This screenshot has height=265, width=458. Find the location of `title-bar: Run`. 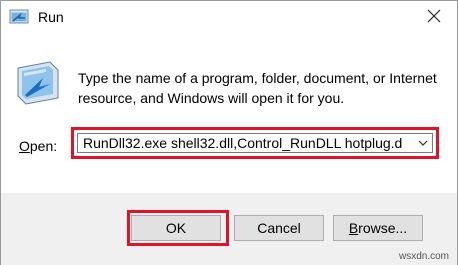

title-bar: Run is located at coordinates (229, 18).